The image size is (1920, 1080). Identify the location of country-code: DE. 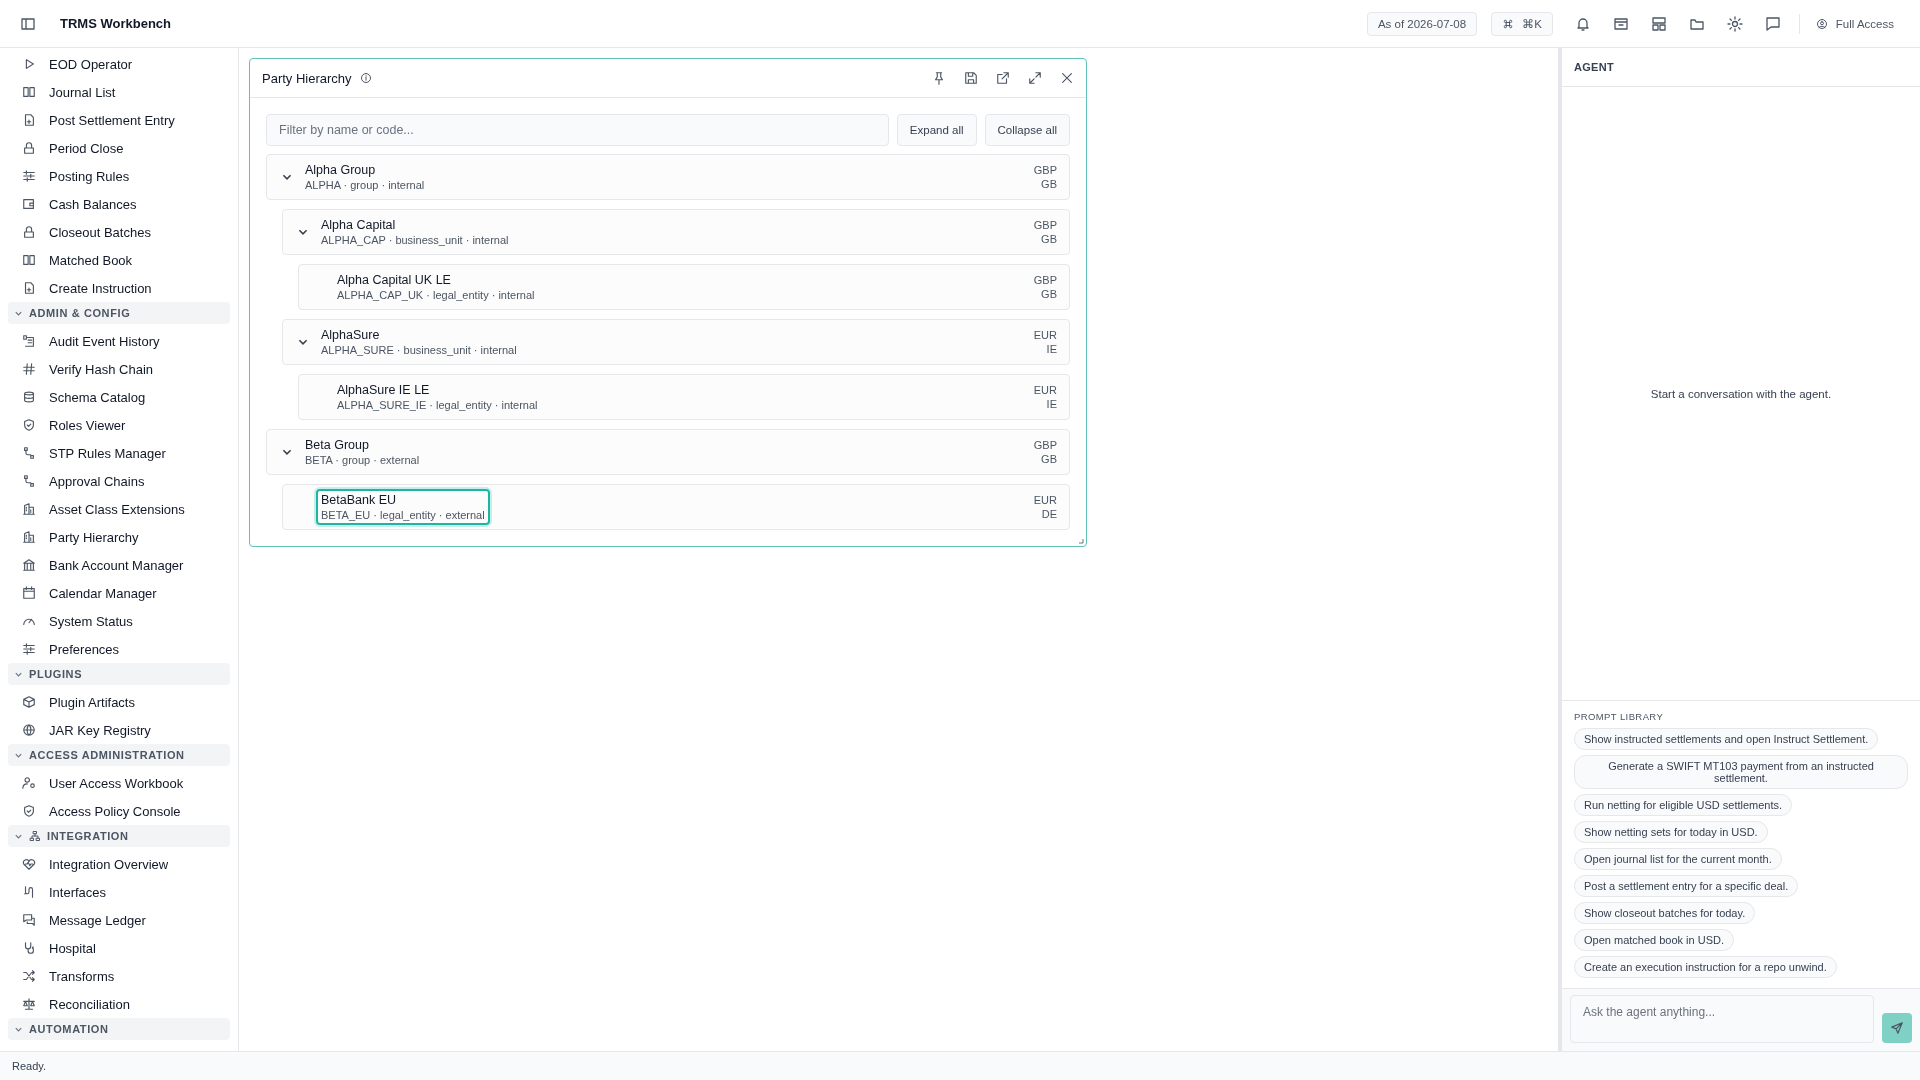
(1048, 514).